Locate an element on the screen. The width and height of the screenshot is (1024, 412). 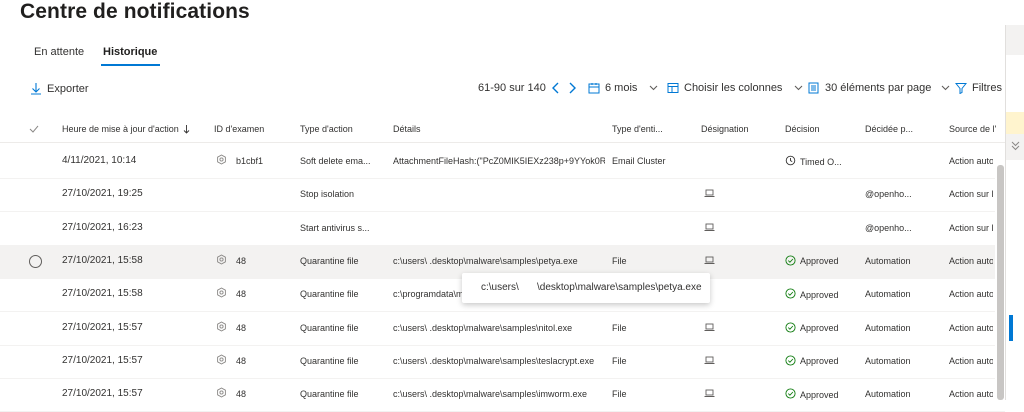
per-page-label: 30 éléments par page is located at coordinates (878, 88).